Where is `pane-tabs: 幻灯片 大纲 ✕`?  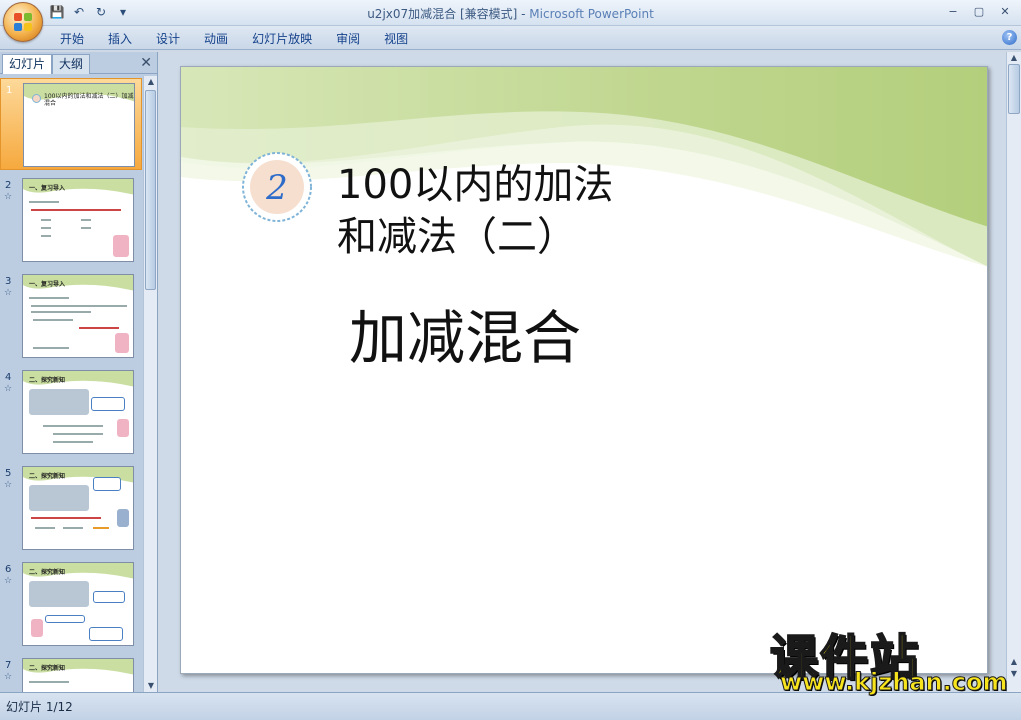
pane-tabs: 幻灯片 大纲 ✕ is located at coordinates (79, 63).